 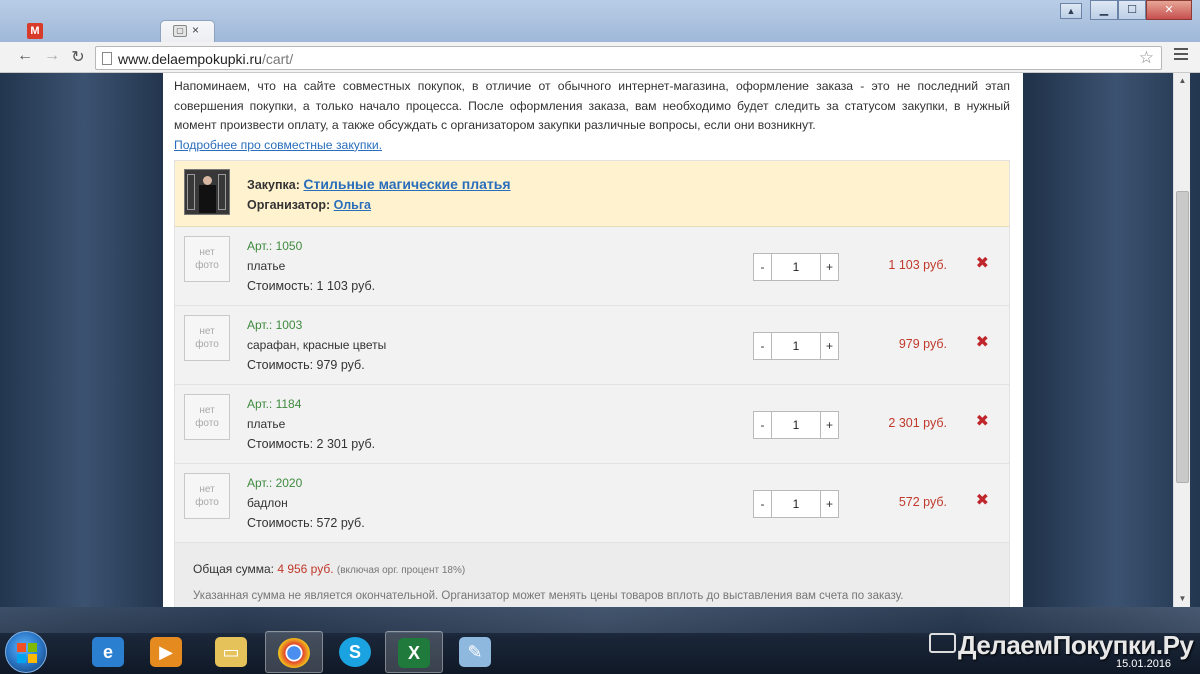 I want to click on item-total-price: 1 103 руб., so click(x=917, y=265).